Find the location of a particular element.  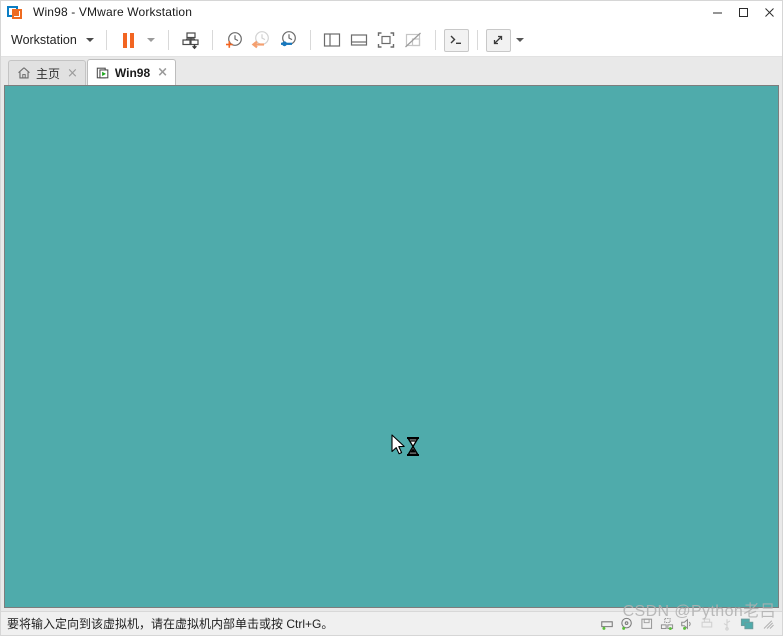

home-icon is located at coordinates (24, 73).